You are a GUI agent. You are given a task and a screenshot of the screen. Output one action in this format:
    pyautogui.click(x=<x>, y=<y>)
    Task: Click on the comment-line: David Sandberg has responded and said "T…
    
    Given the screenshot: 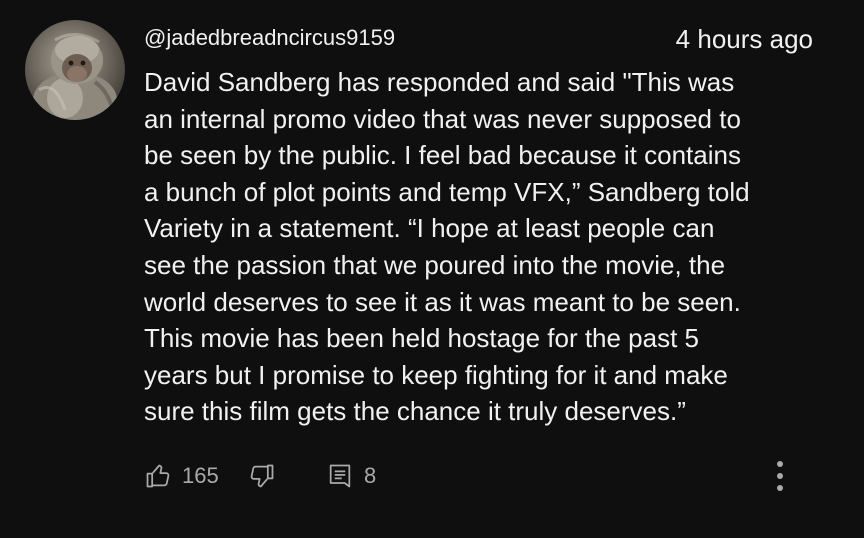 What is the action you would take?
    pyautogui.click(x=439, y=82)
    